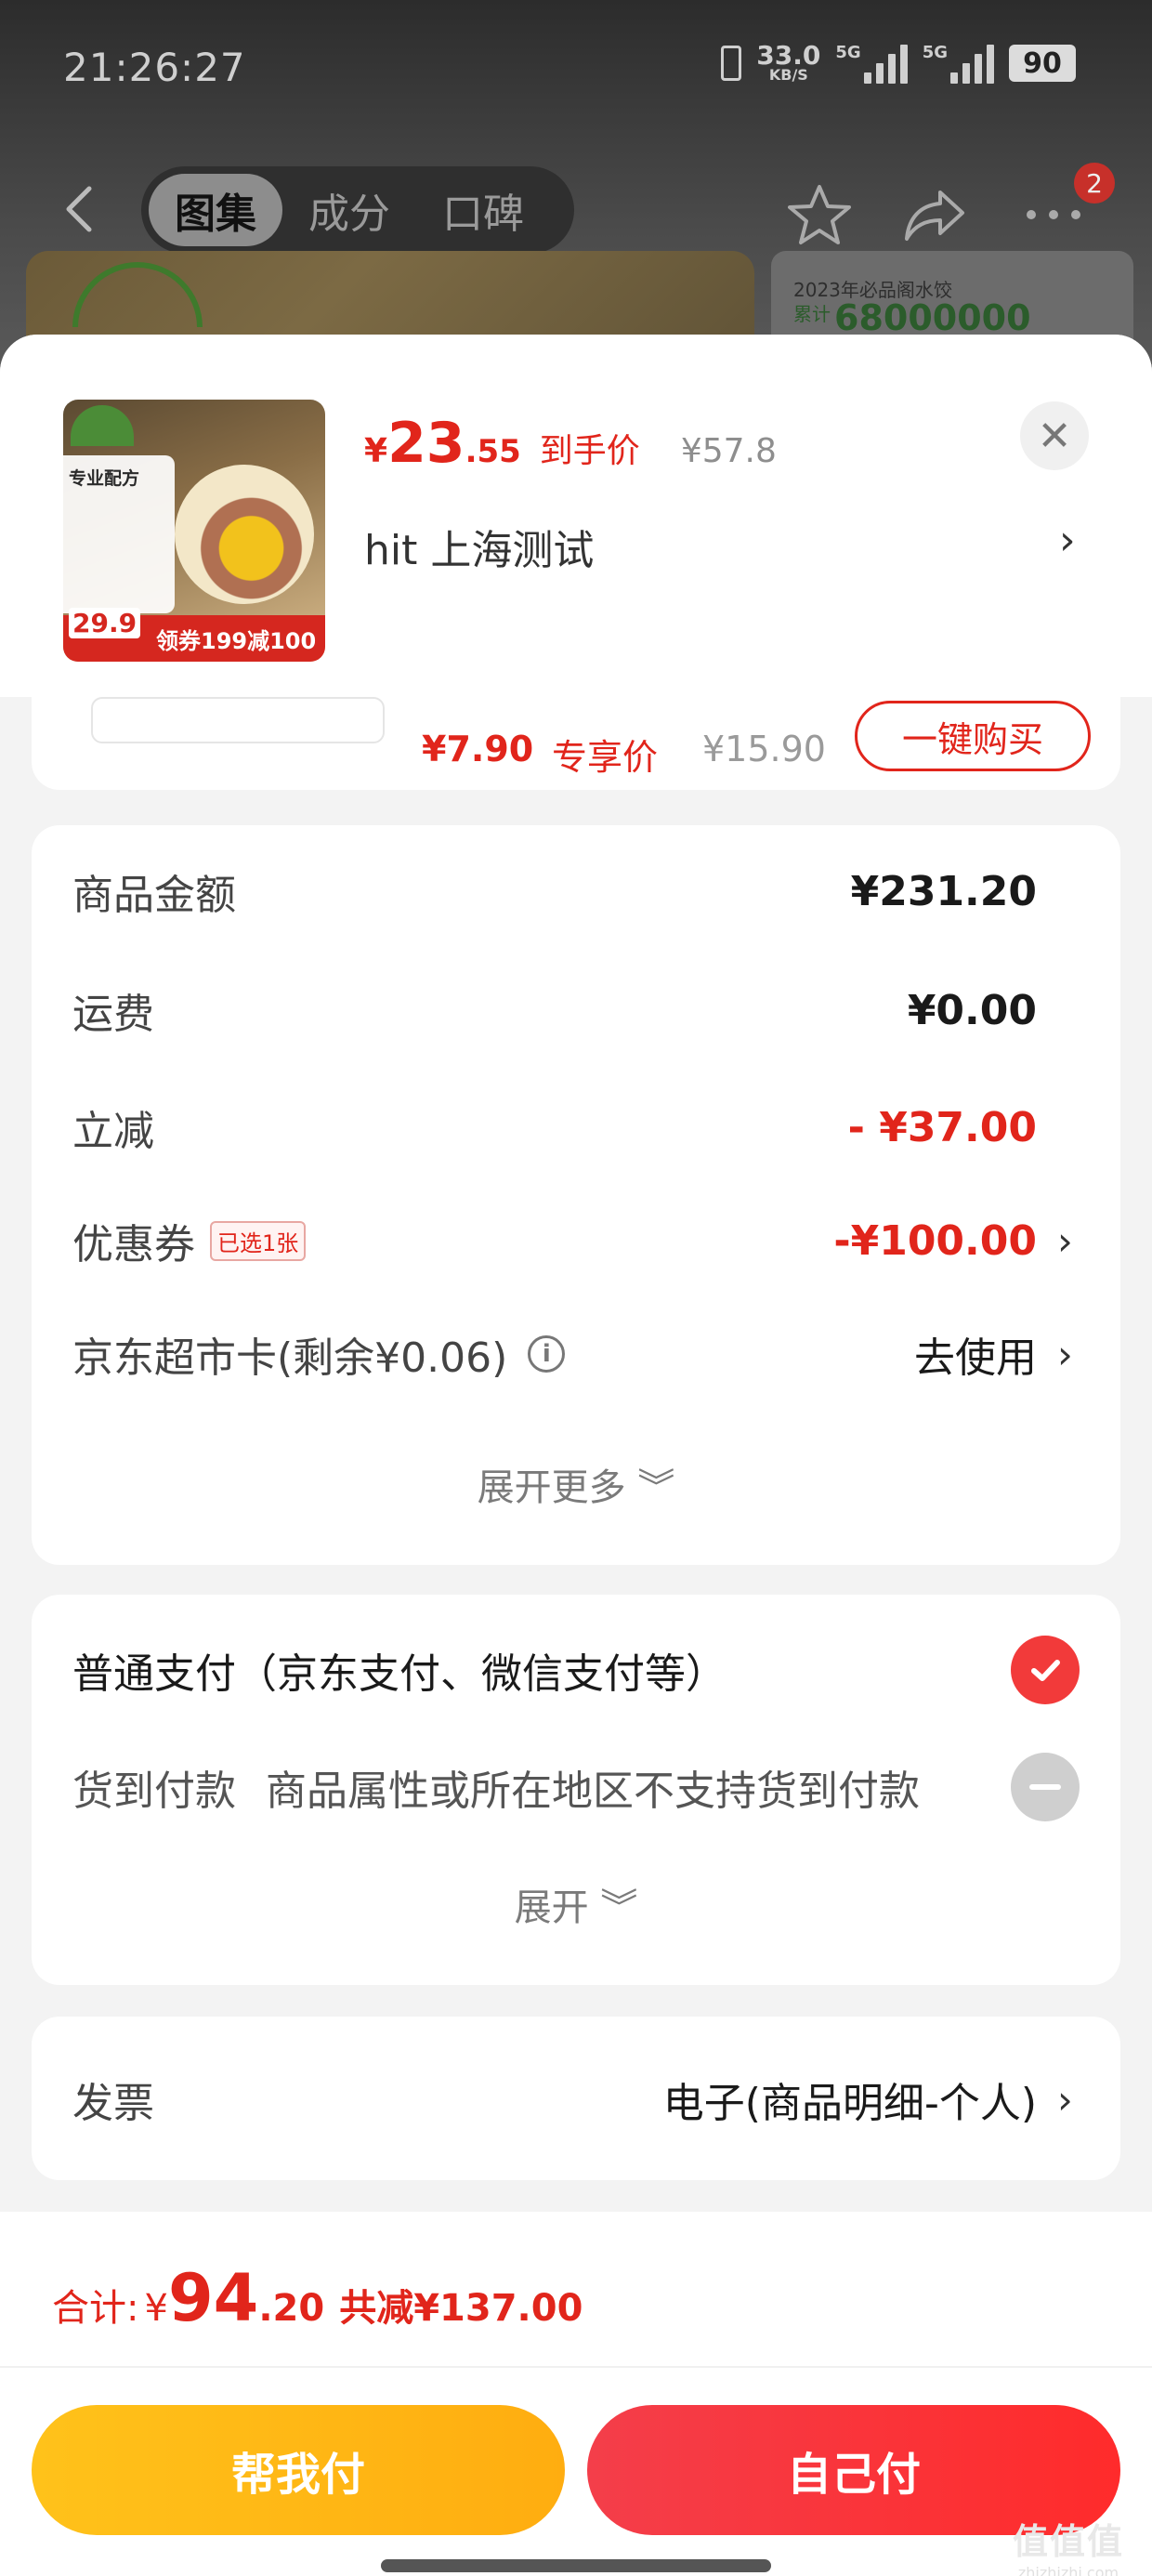  Describe the element at coordinates (554, 1012) in the screenshot. I see `row-shipping-fee: 运费 ¥0.00` at that location.